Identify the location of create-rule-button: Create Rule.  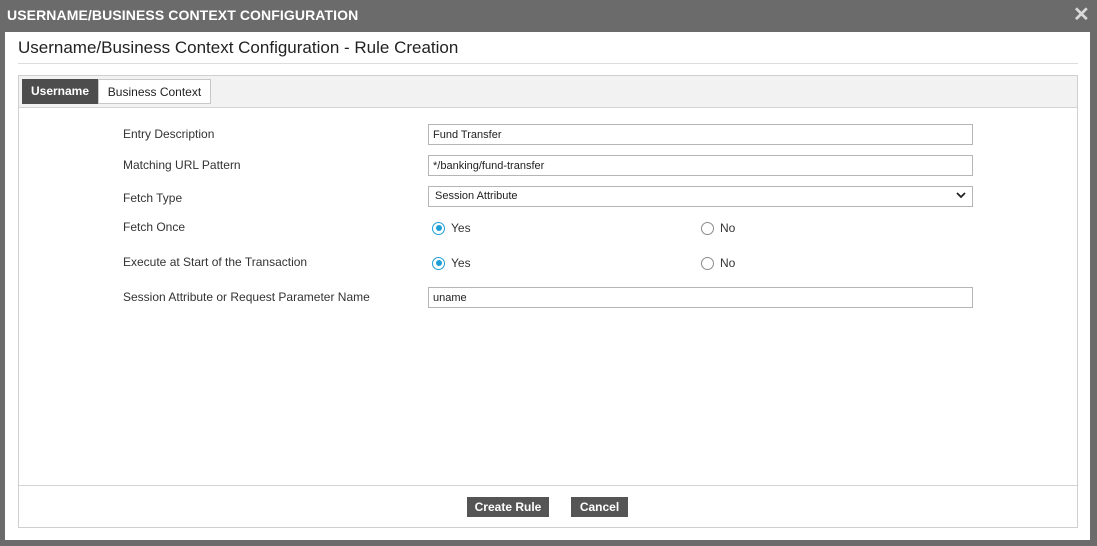
(508, 507).